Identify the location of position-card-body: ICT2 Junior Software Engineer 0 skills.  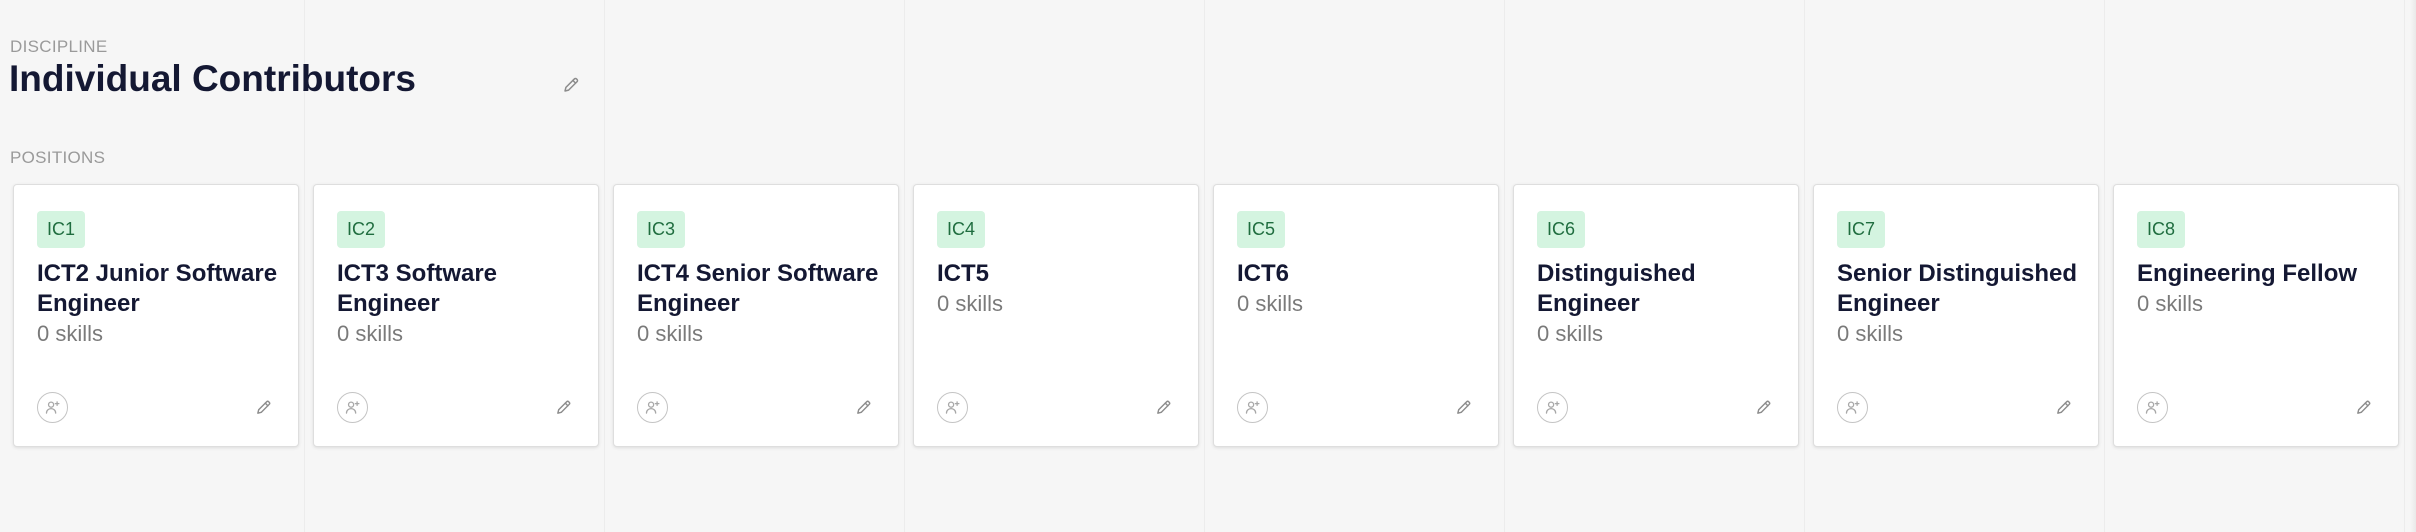
(161, 304).